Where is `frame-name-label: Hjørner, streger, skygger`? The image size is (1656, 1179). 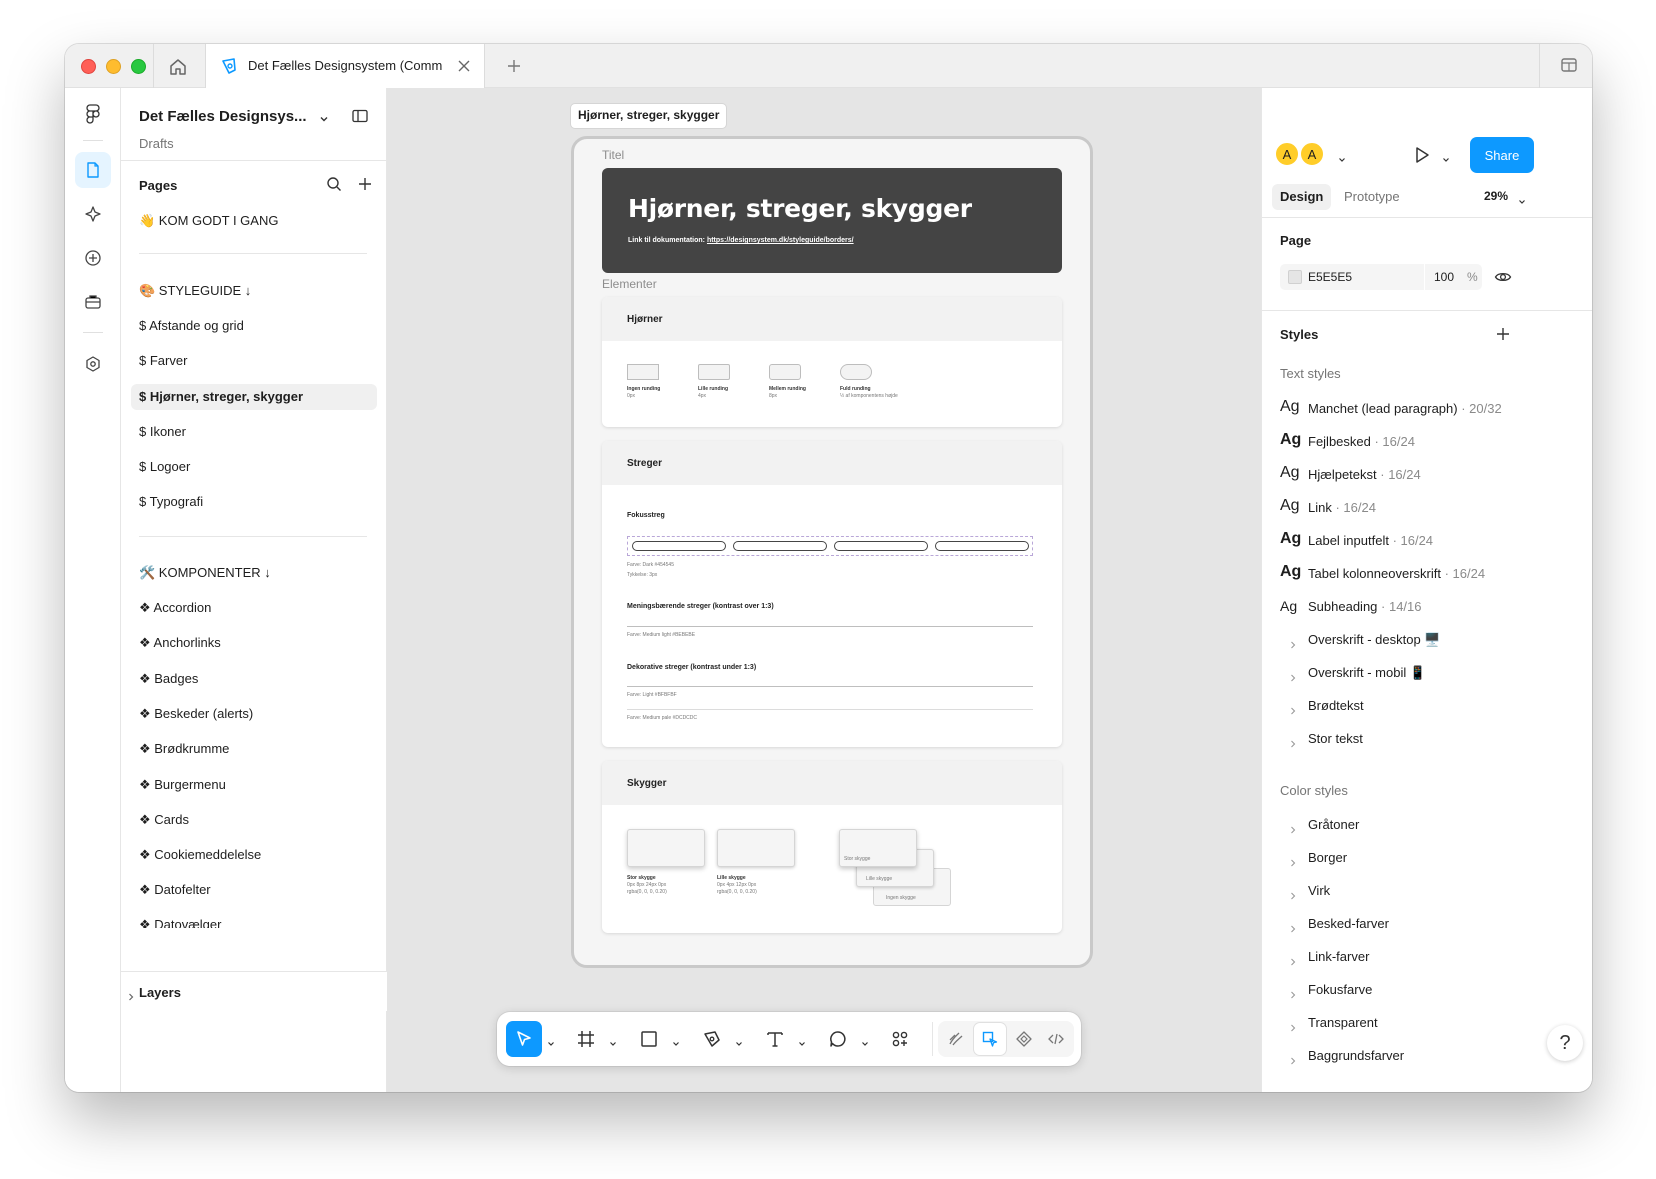 frame-name-label: Hjørner, streger, skygger is located at coordinates (649, 116).